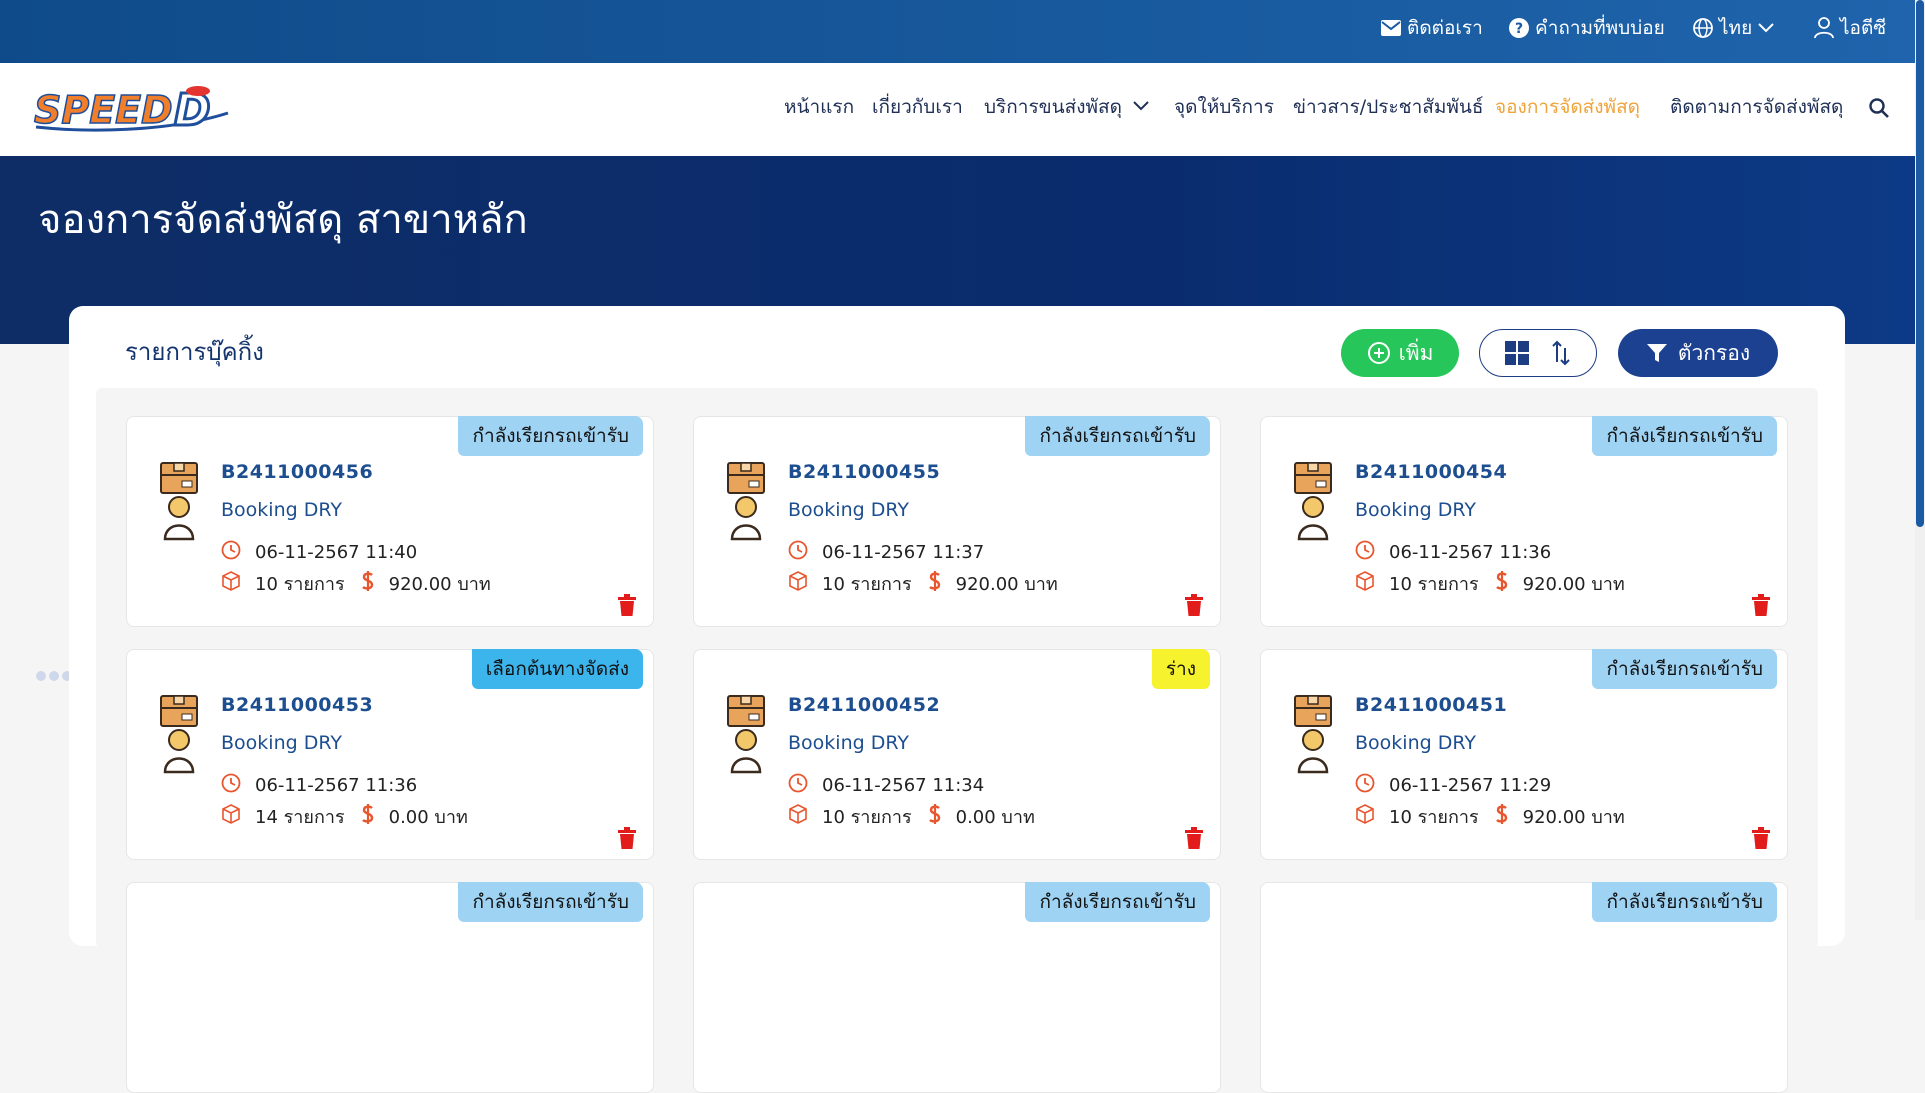  I want to click on services-chevron-down-icon, so click(1141, 106).